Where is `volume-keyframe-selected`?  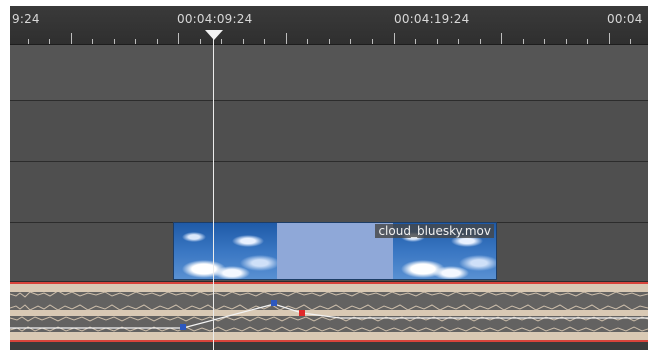 volume-keyframe-selected is located at coordinates (302, 313).